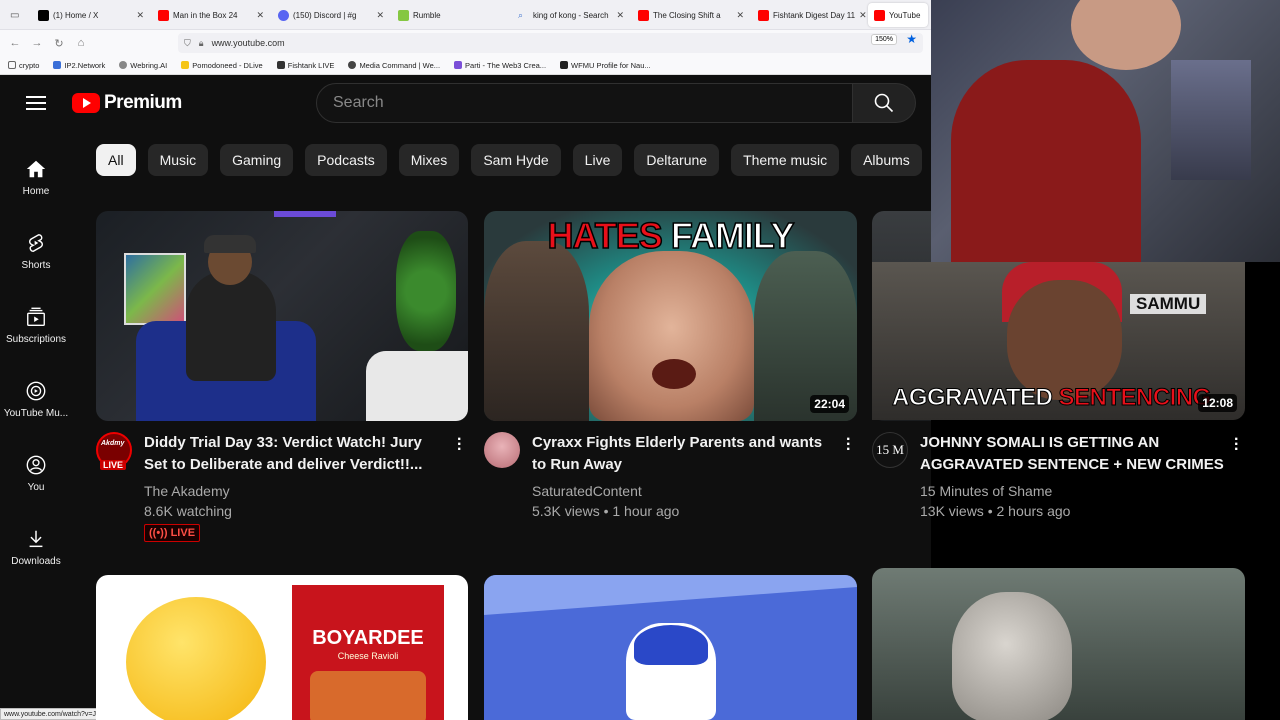 The height and width of the screenshot is (720, 1280). I want to click on channel-name: 15 Minutes of Shame, so click(986, 491).